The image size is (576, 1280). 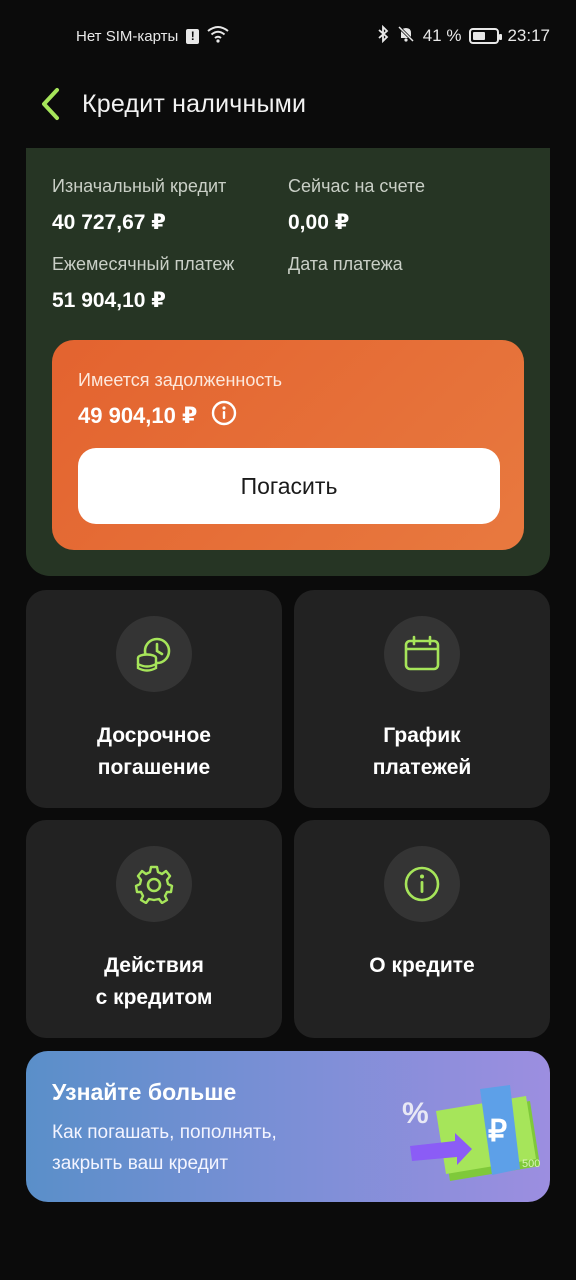 What do you see at coordinates (193, 36) in the screenshot?
I see `sim-alert-icon: !` at bounding box center [193, 36].